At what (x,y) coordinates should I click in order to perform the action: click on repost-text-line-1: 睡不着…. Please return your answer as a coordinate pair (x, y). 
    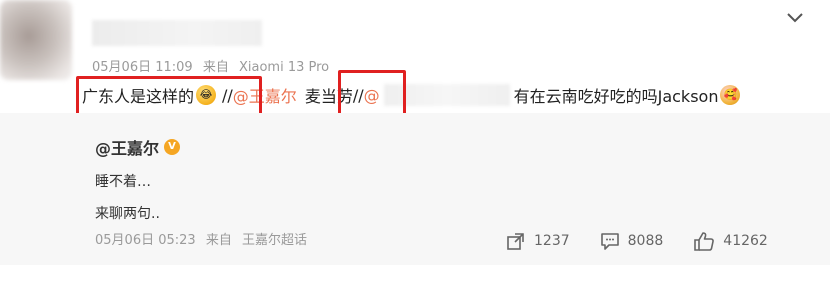
    Looking at the image, I should click on (123, 182).